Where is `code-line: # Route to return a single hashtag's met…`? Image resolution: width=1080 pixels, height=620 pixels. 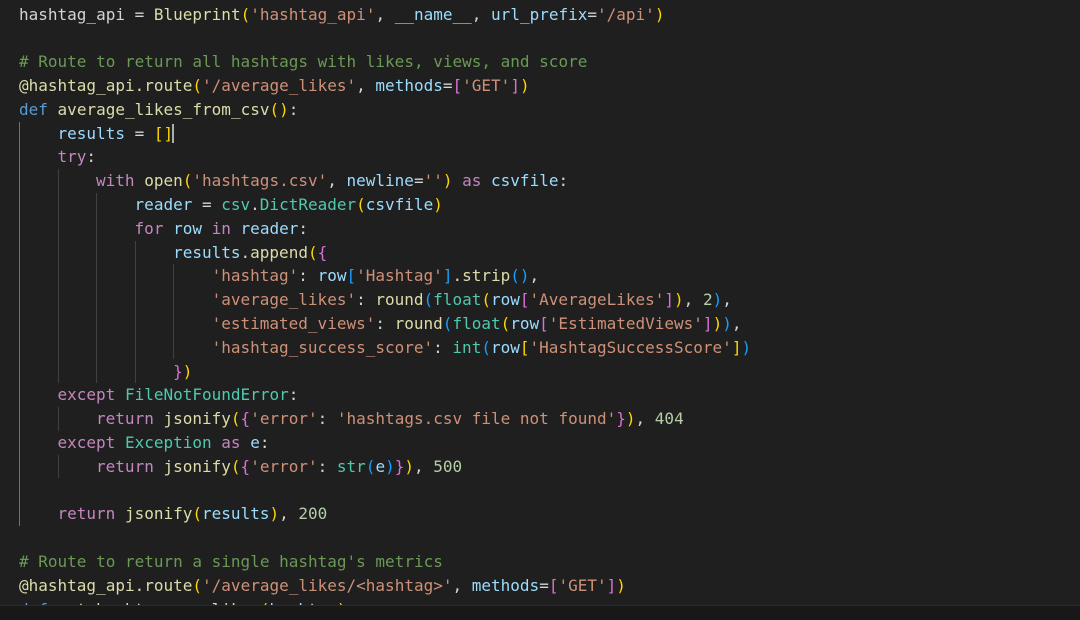
code-line: # Route to return a single hashtag's met… is located at coordinates (231, 562).